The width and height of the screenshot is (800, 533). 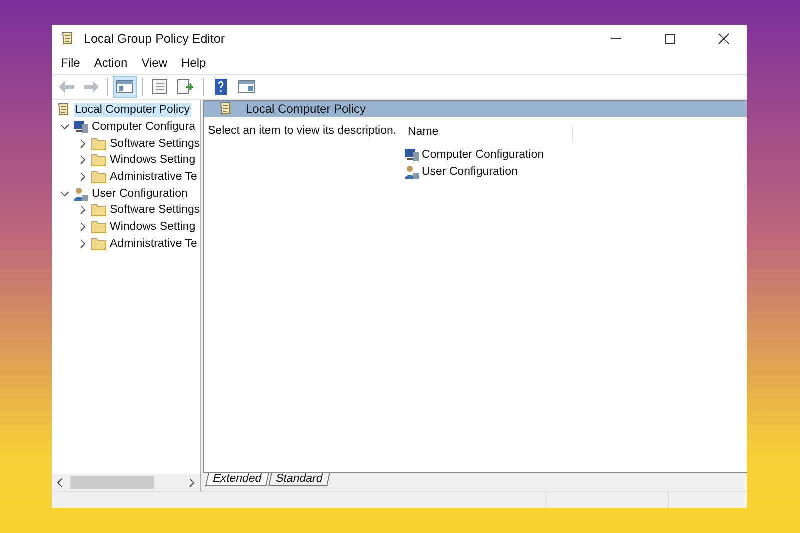 What do you see at coordinates (194, 63) in the screenshot?
I see `menu-item: Help` at bounding box center [194, 63].